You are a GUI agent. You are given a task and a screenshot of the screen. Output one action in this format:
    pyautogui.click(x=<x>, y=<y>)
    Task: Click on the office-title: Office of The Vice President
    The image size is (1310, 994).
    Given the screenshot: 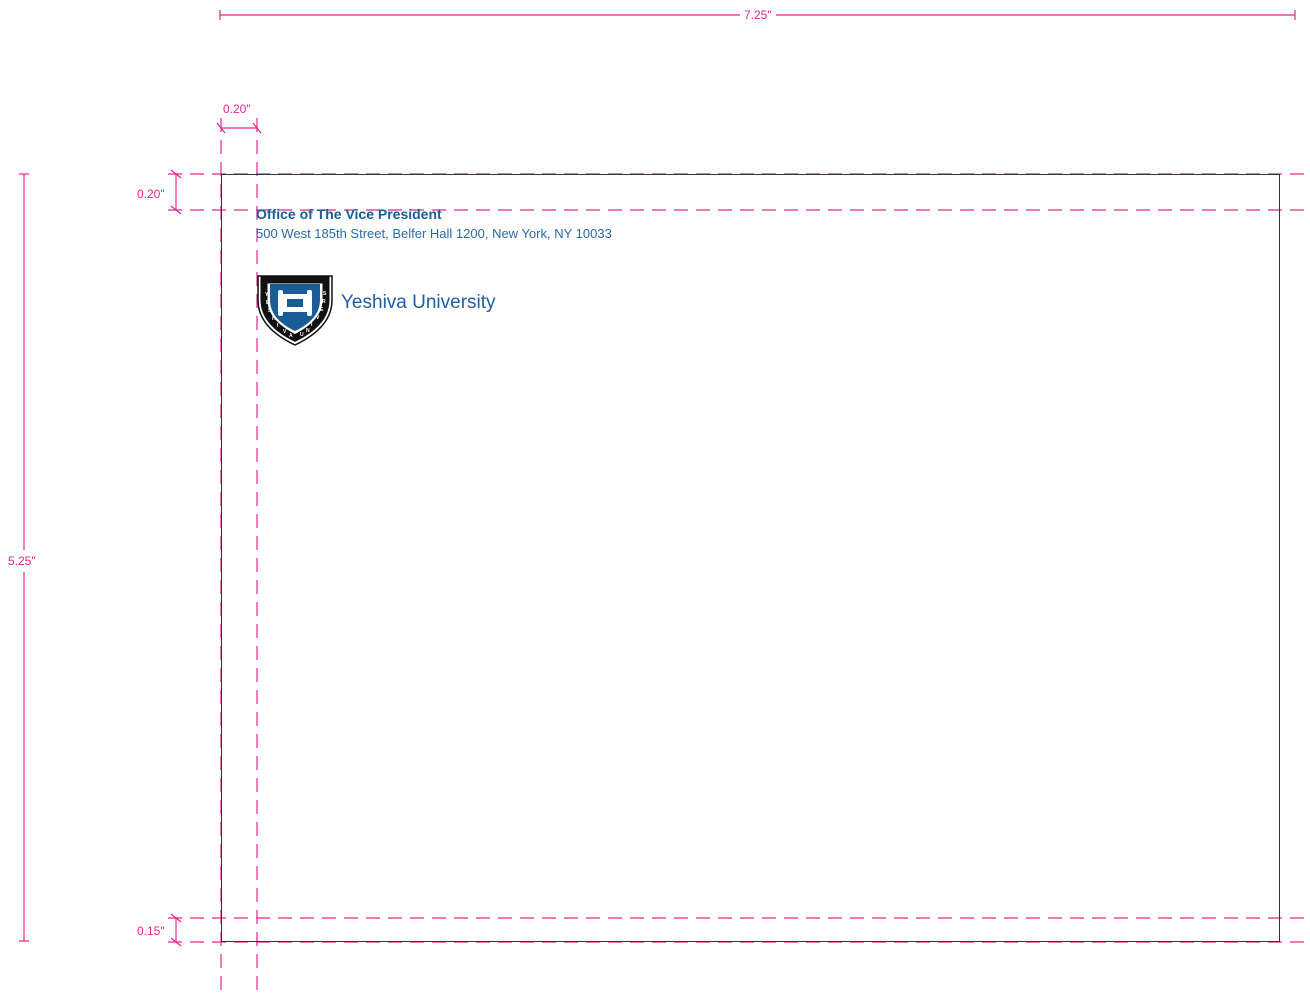 What is the action you would take?
    pyautogui.click(x=349, y=214)
    